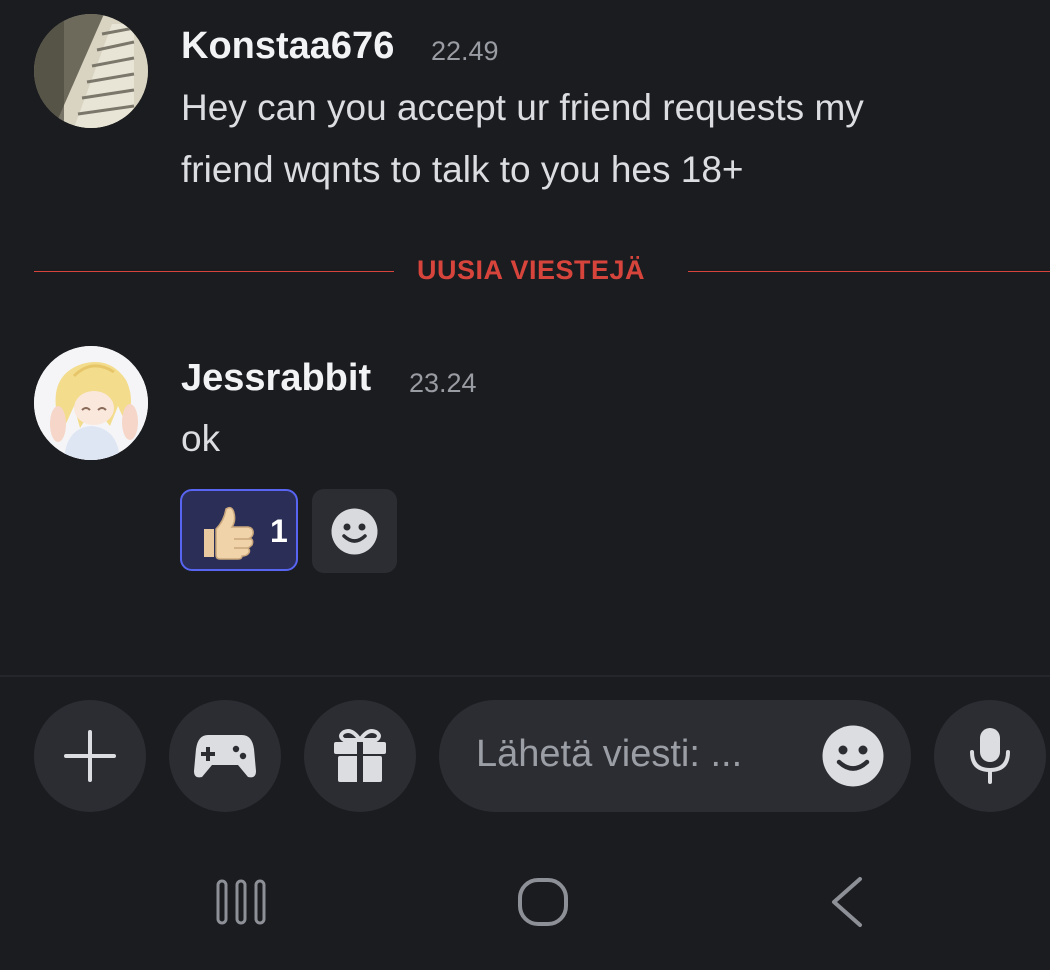 This screenshot has width=1050, height=970. Describe the element at coordinates (279, 531) in the screenshot. I see `reaction-count: 1` at that location.